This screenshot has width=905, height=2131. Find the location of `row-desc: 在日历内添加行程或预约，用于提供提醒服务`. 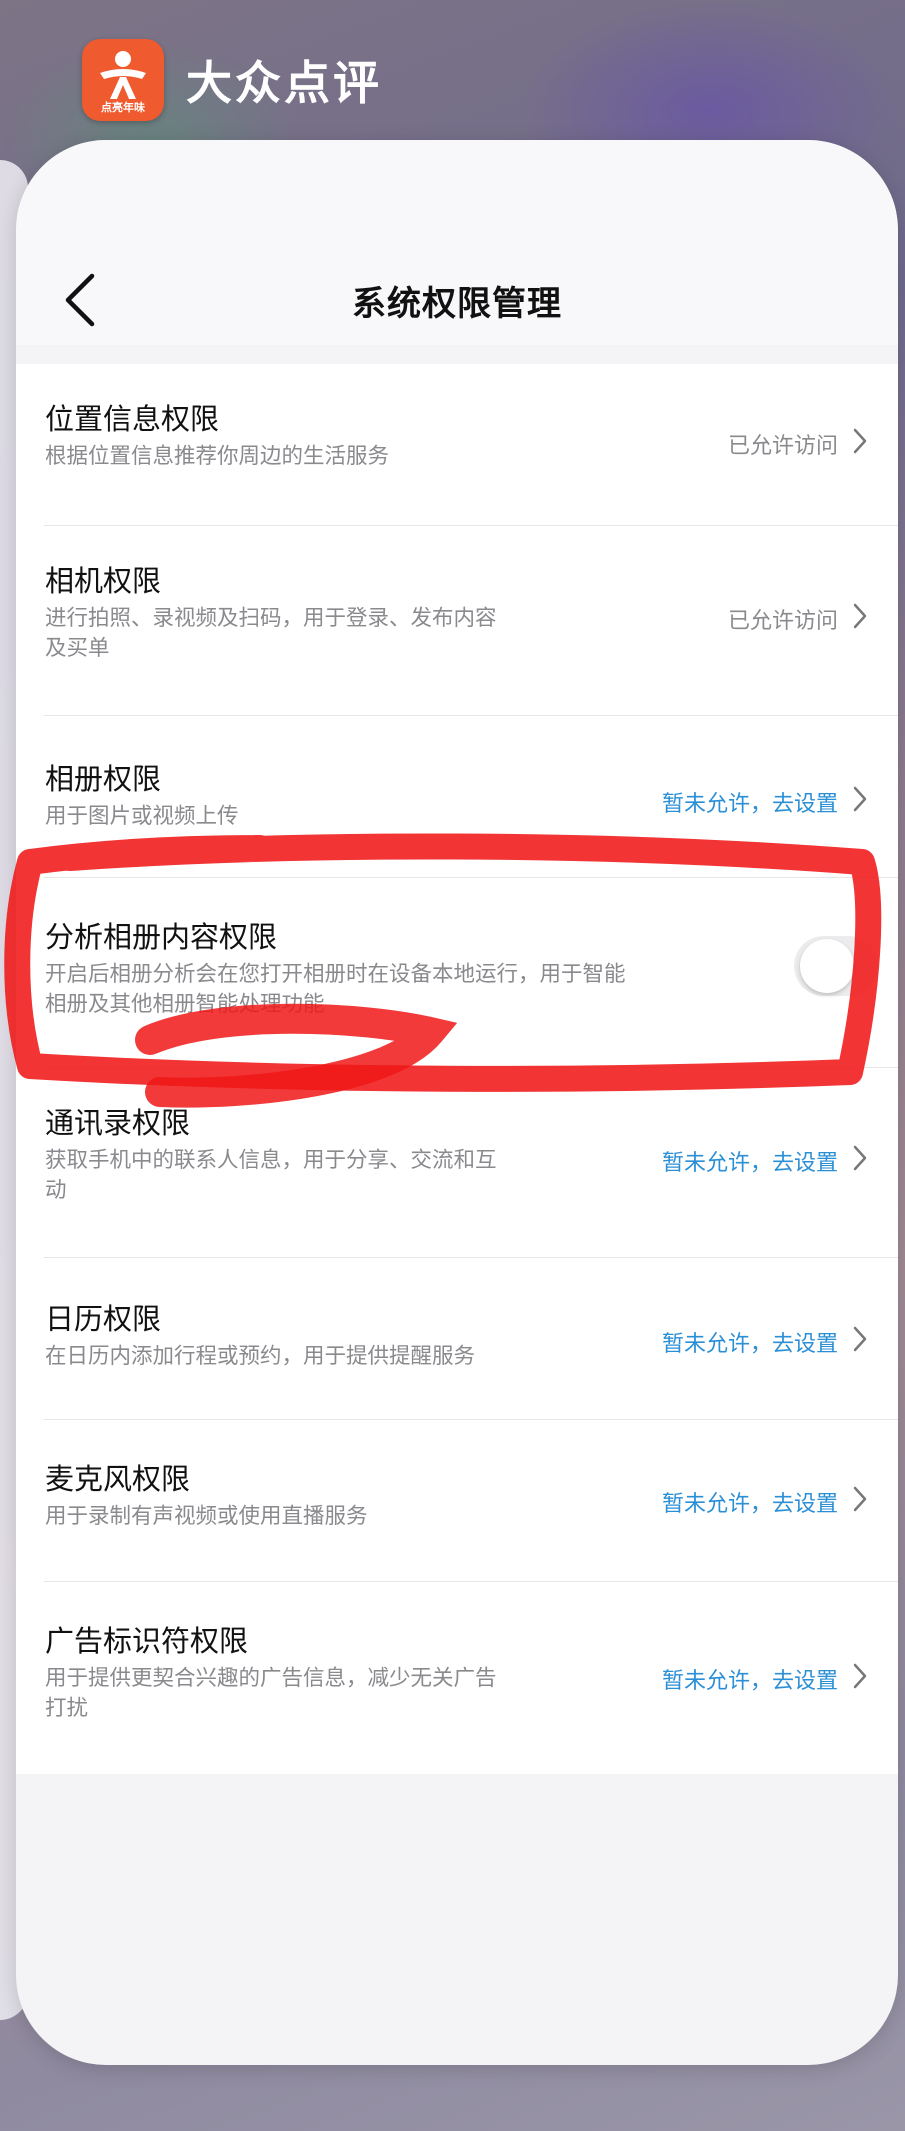

row-desc: 在日历内添加行程或预约，用于提供提醒服务 is located at coordinates (260, 1356).